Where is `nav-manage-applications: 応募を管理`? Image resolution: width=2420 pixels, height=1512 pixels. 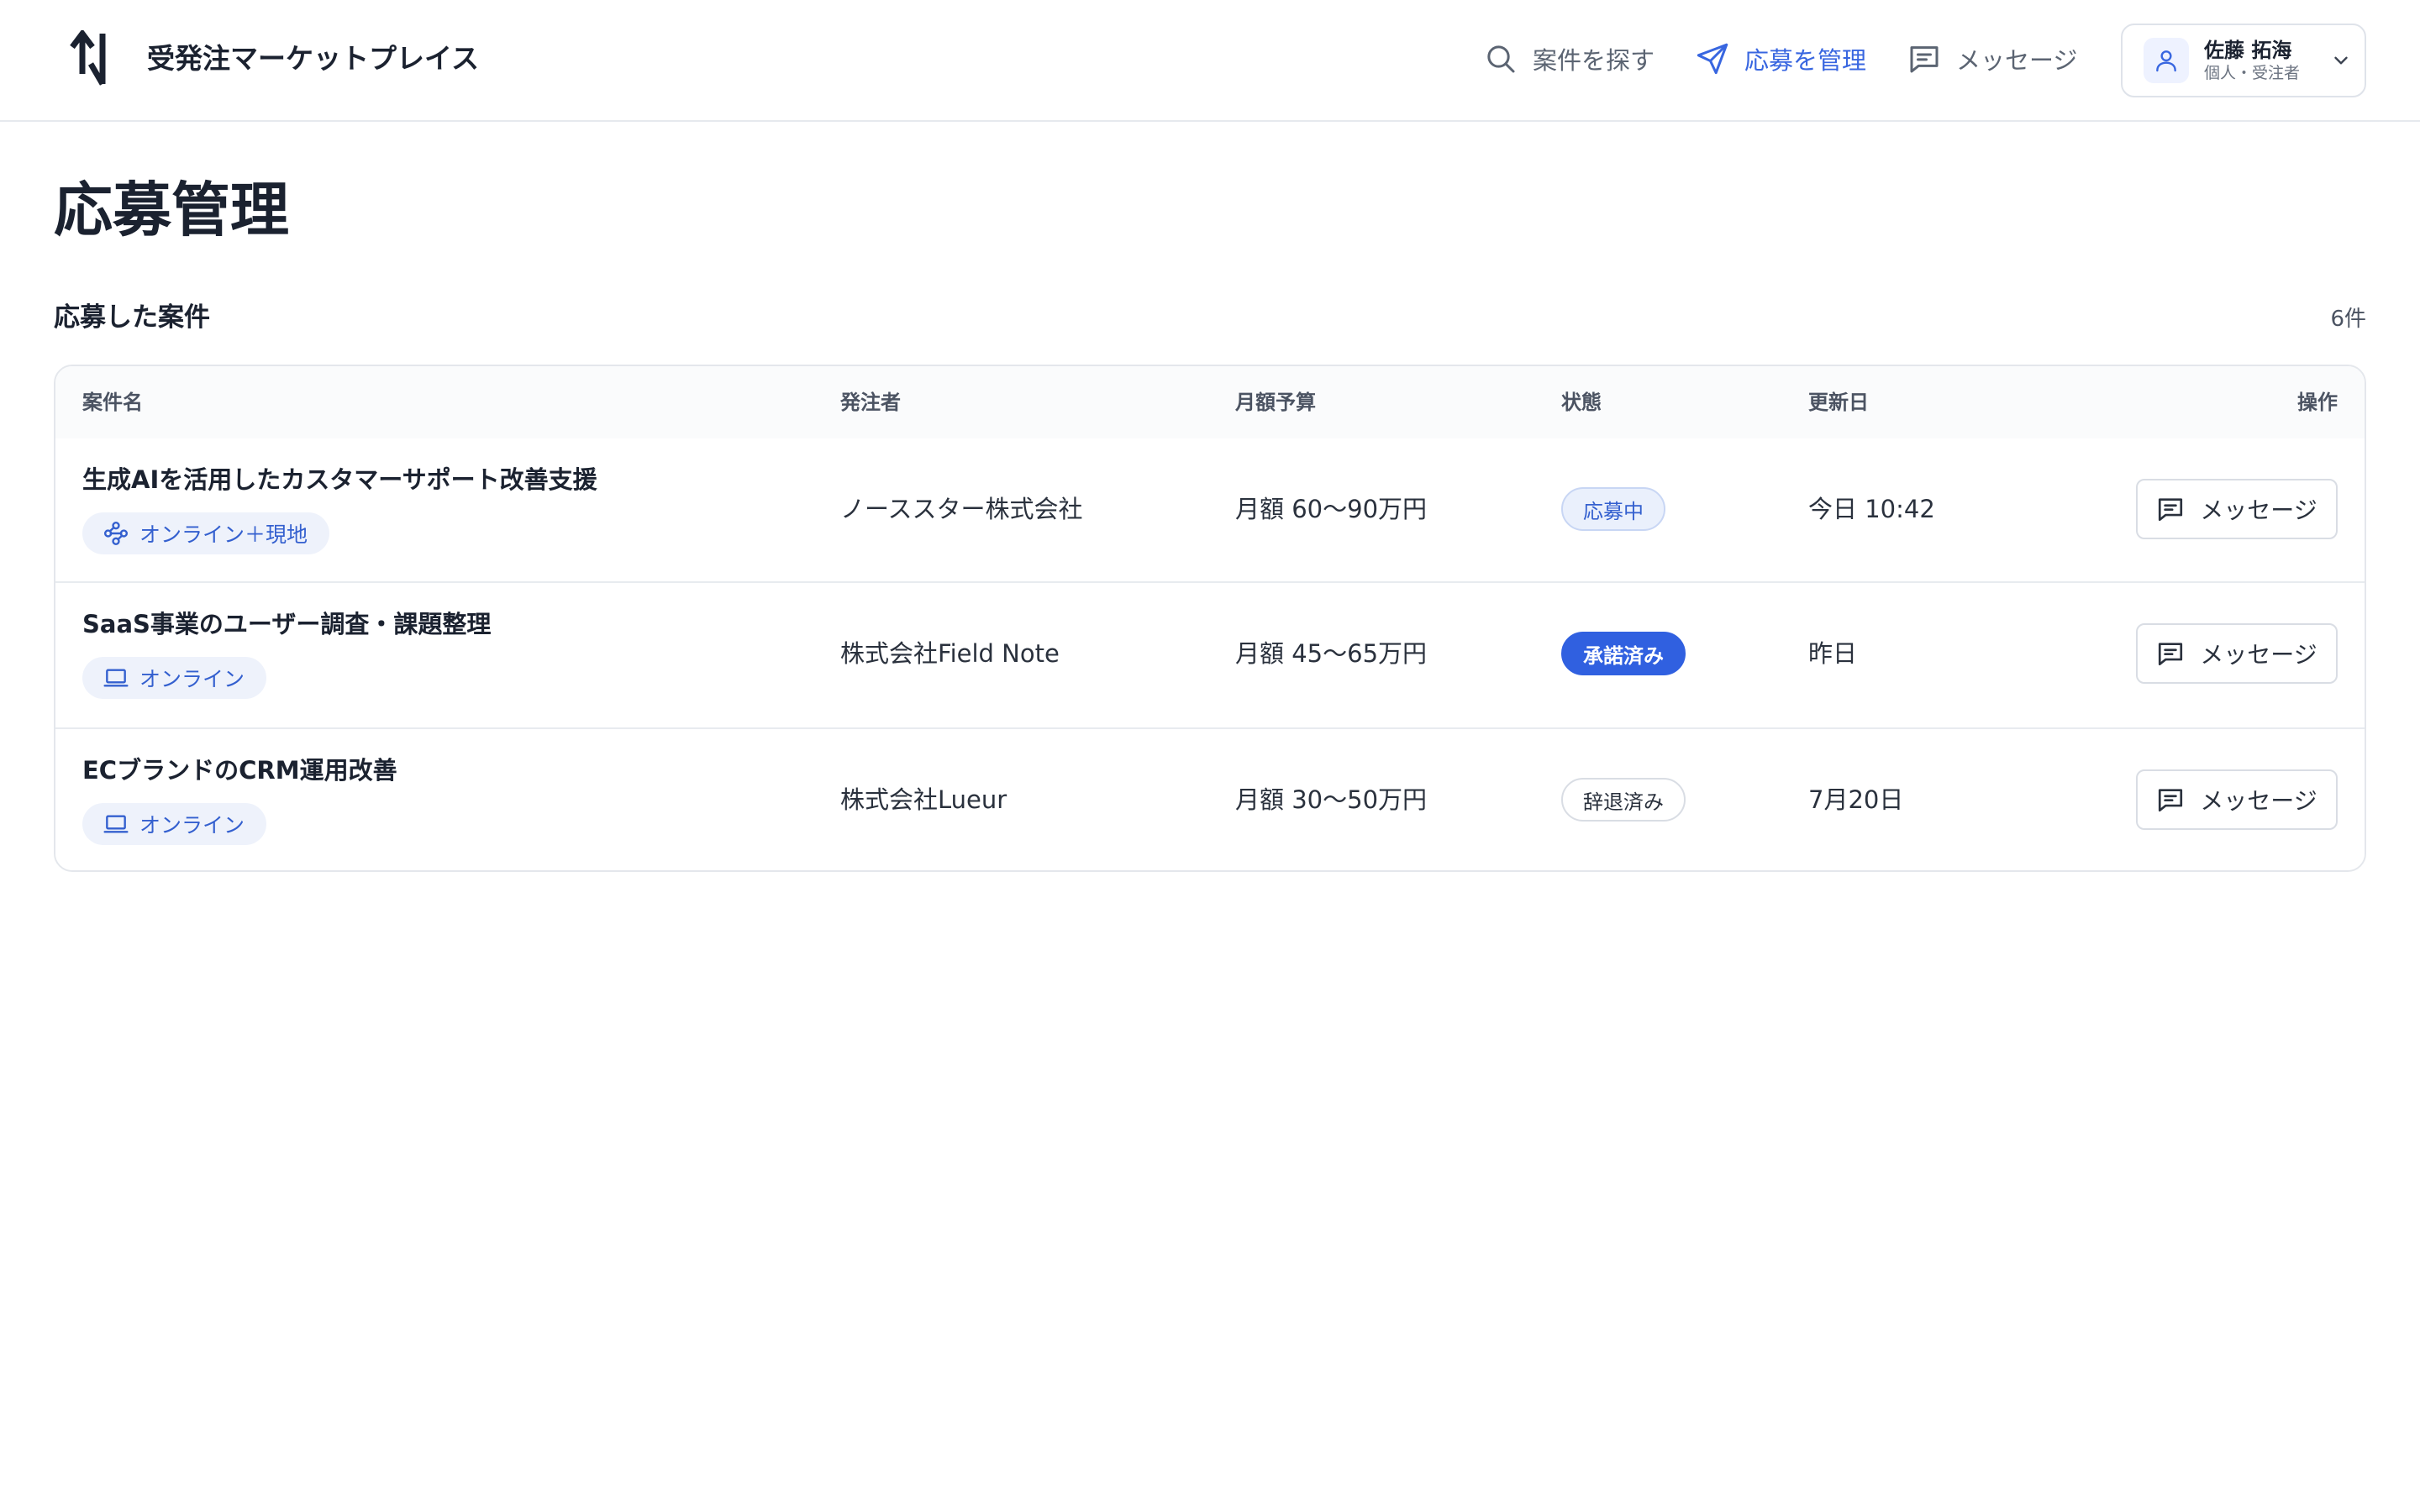
nav-manage-applications: 応募を管理 is located at coordinates (1781, 59).